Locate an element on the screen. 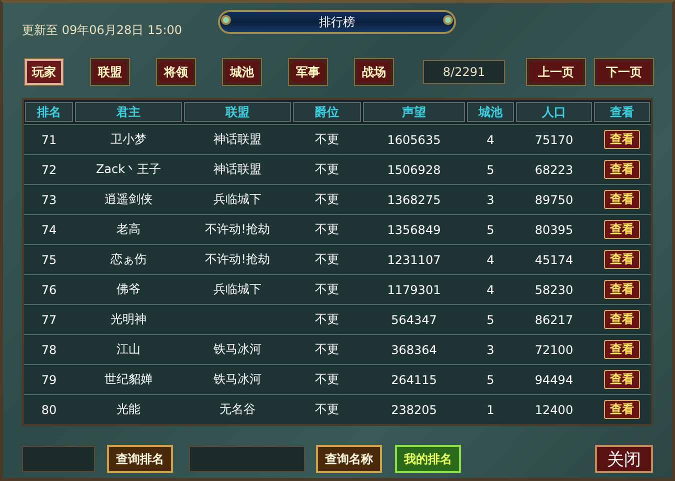 The width and height of the screenshot is (675, 481). table-cell-text: 79 is located at coordinates (49, 380).